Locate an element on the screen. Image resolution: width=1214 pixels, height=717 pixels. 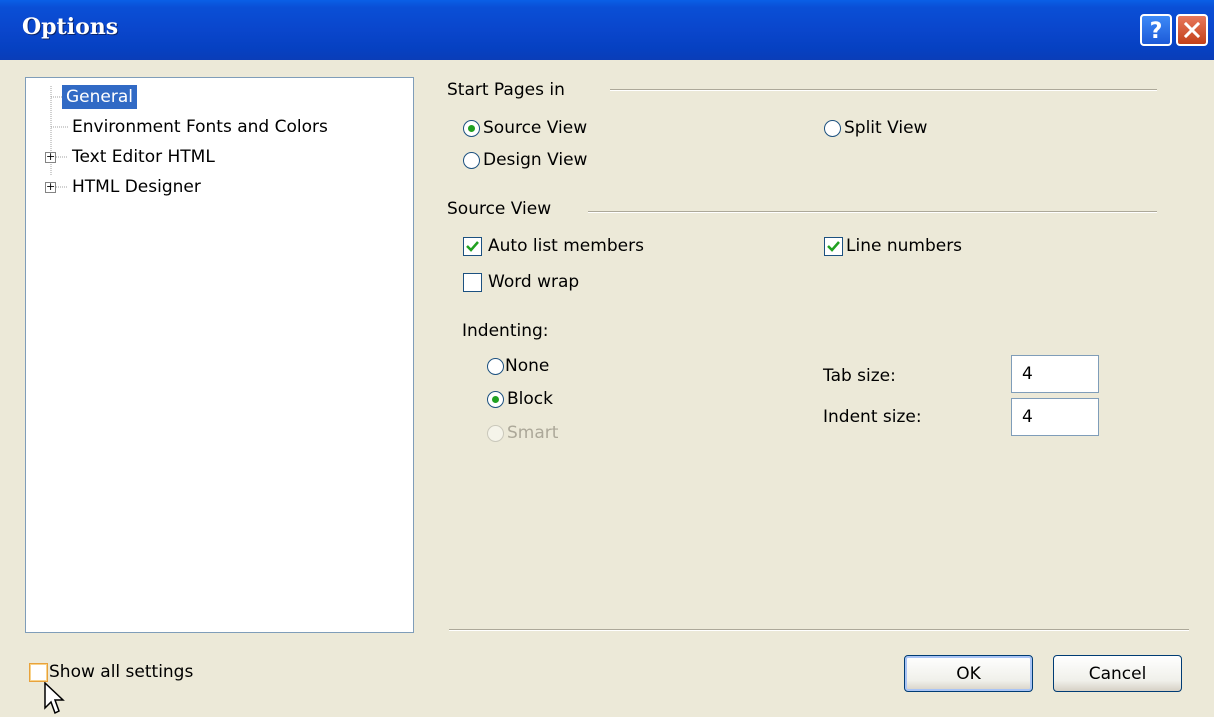
checkbox-label: Line numbers is located at coordinates (904, 246).